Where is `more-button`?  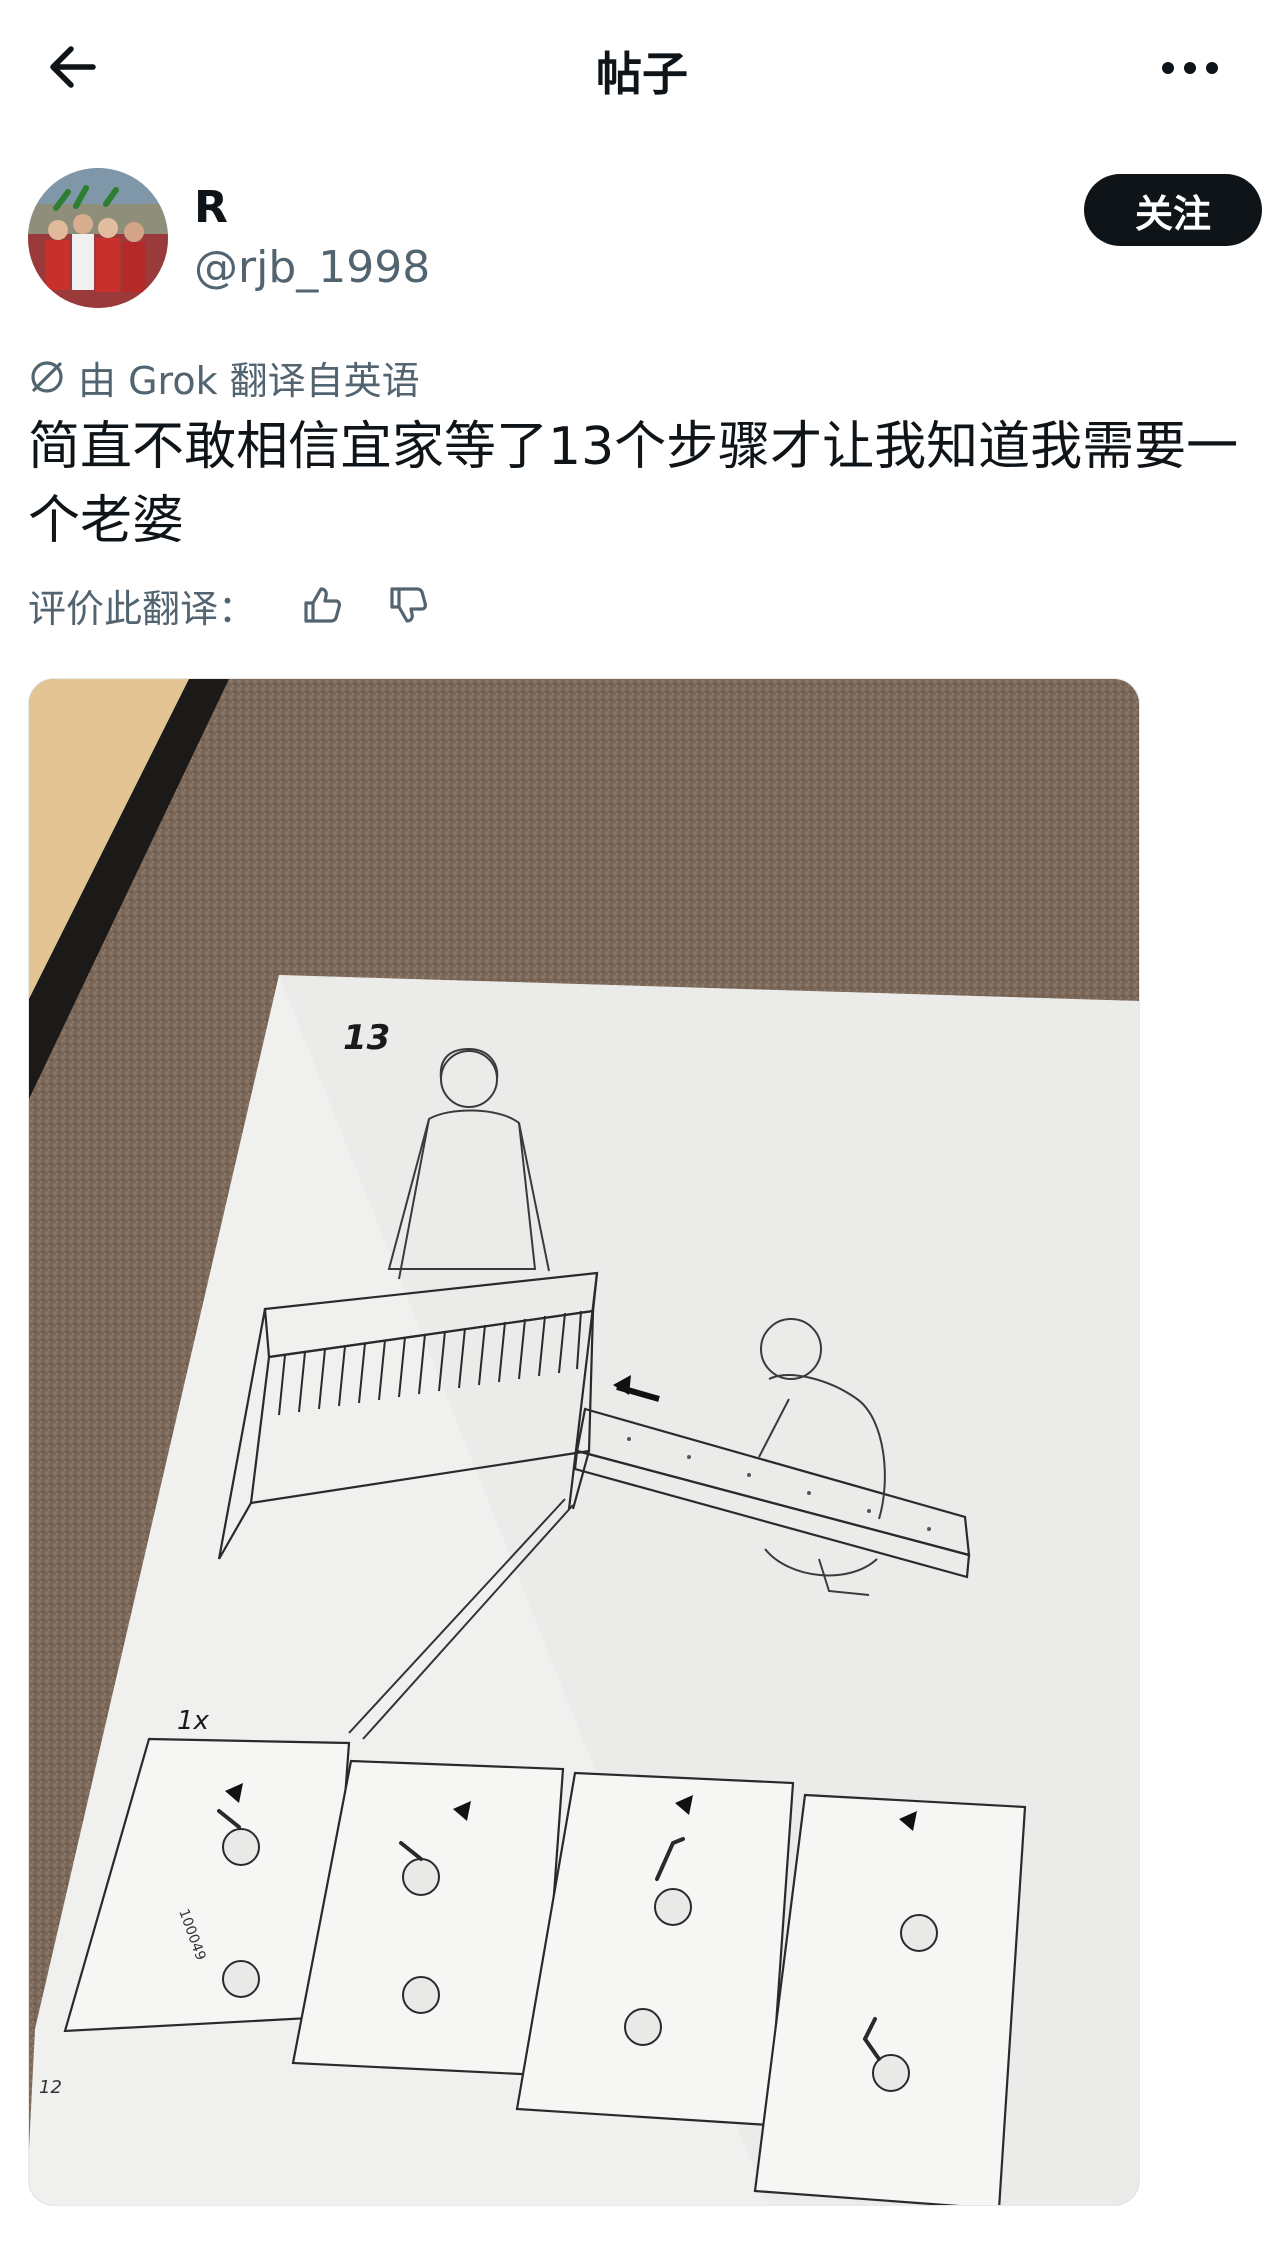
more-button is located at coordinates (1190, 68).